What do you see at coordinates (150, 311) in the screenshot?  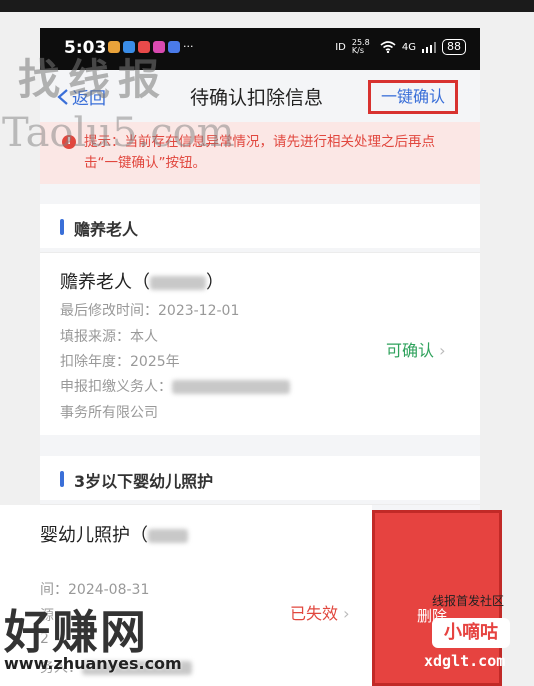 I see `last-modified: 最后修改时间：2023-12-01` at bounding box center [150, 311].